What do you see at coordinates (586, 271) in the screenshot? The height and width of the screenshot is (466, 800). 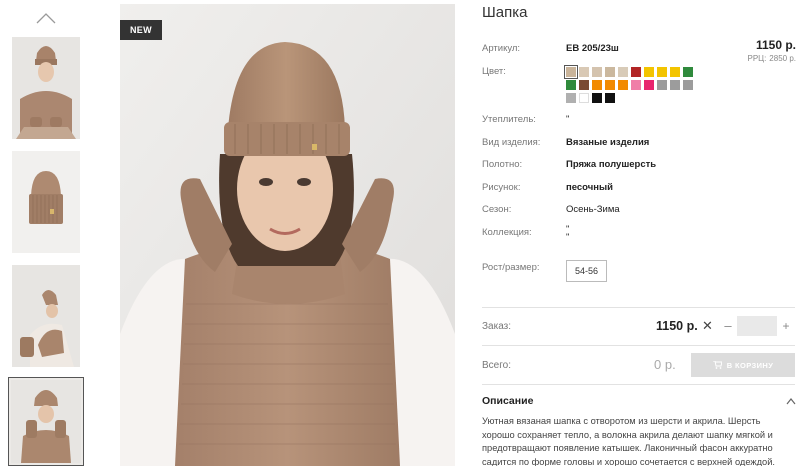 I see `size-option: 54-56` at bounding box center [586, 271].